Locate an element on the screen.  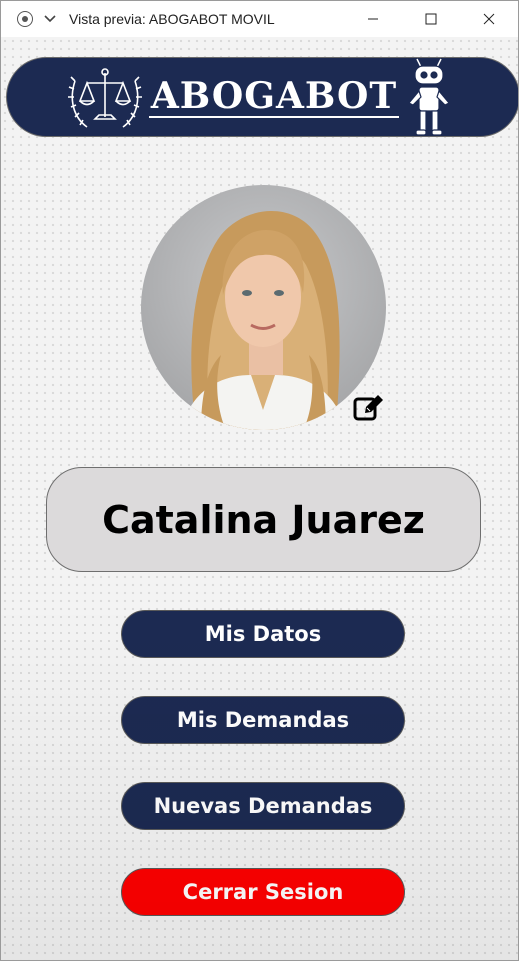
cerrar-sesion-button: Cerrar Sesion is located at coordinates (263, 892).